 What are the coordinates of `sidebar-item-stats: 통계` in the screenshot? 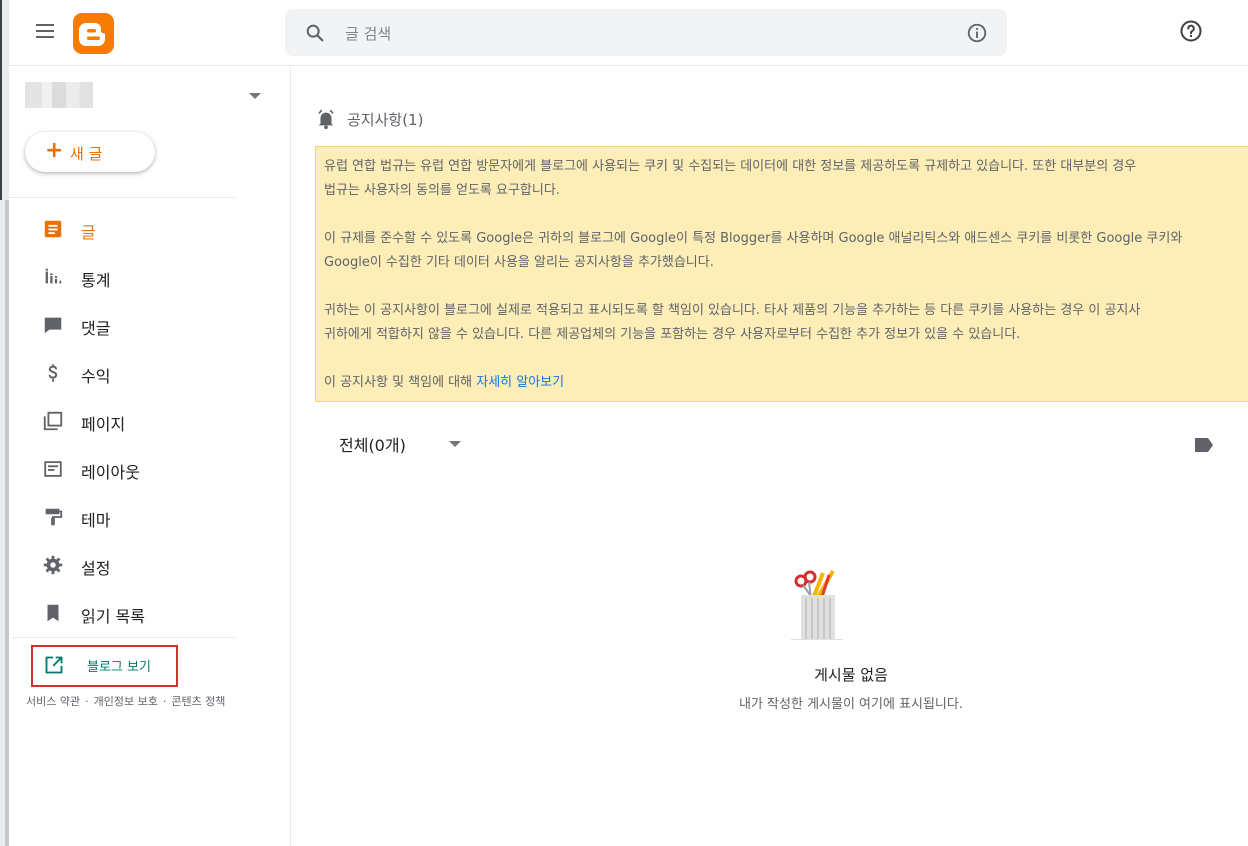 It's located at (149, 278).